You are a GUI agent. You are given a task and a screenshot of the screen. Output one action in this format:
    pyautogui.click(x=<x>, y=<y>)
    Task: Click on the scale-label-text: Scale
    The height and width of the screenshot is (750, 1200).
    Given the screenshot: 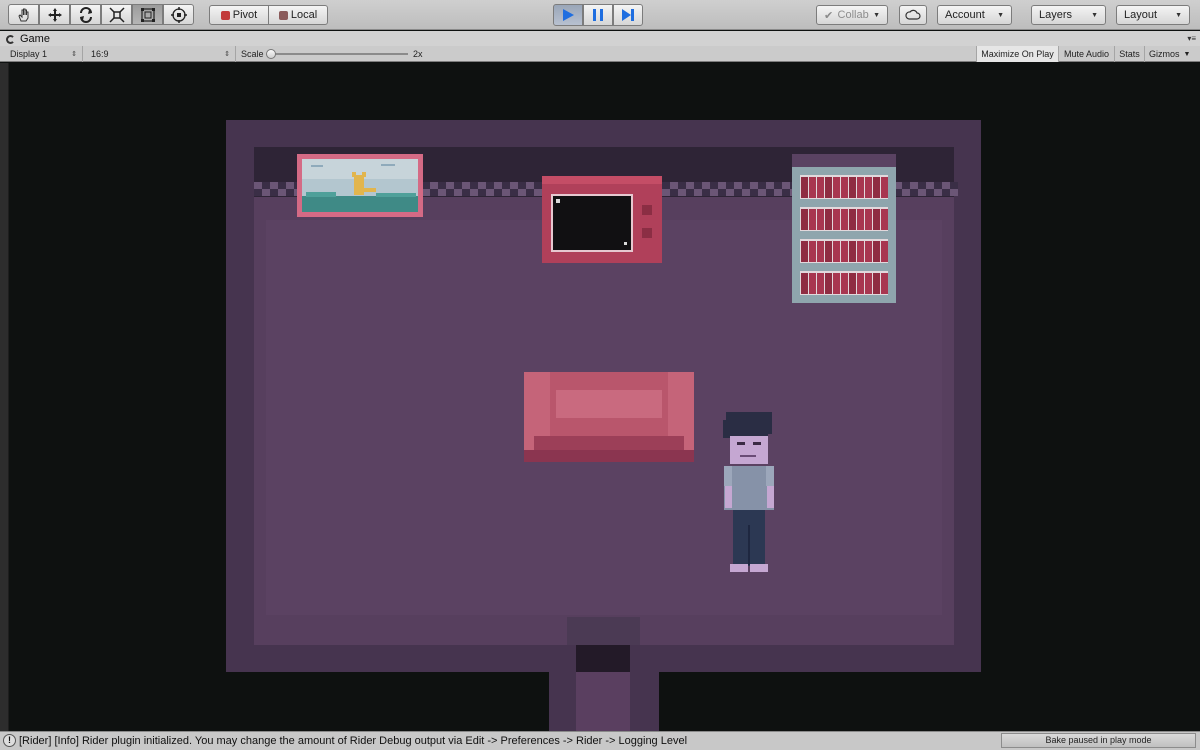 What is the action you would take?
    pyautogui.click(x=252, y=54)
    